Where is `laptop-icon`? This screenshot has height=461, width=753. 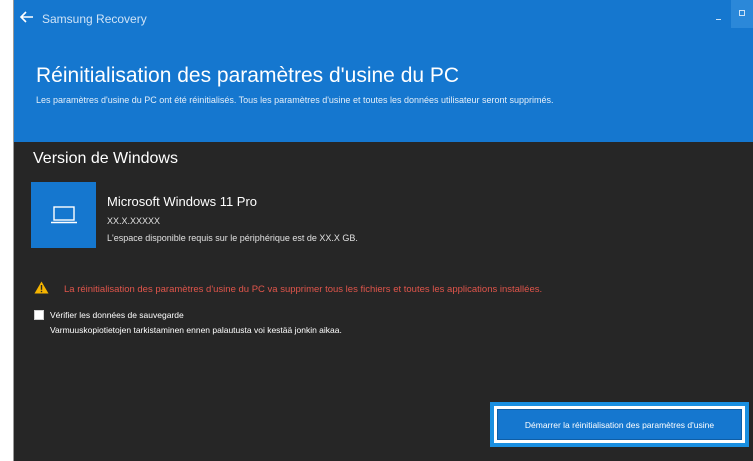
laptop-icon is located at coordinates (63, 215).